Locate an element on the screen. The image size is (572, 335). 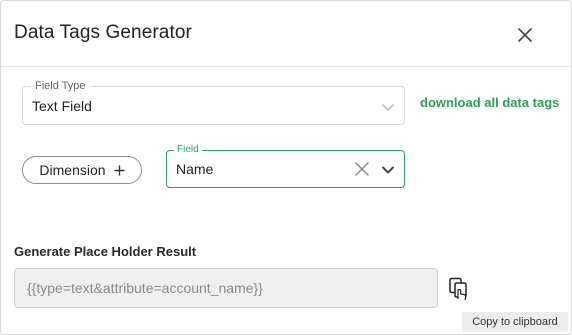
copy-to-clipboard-button is located at coordinates (459, 289).